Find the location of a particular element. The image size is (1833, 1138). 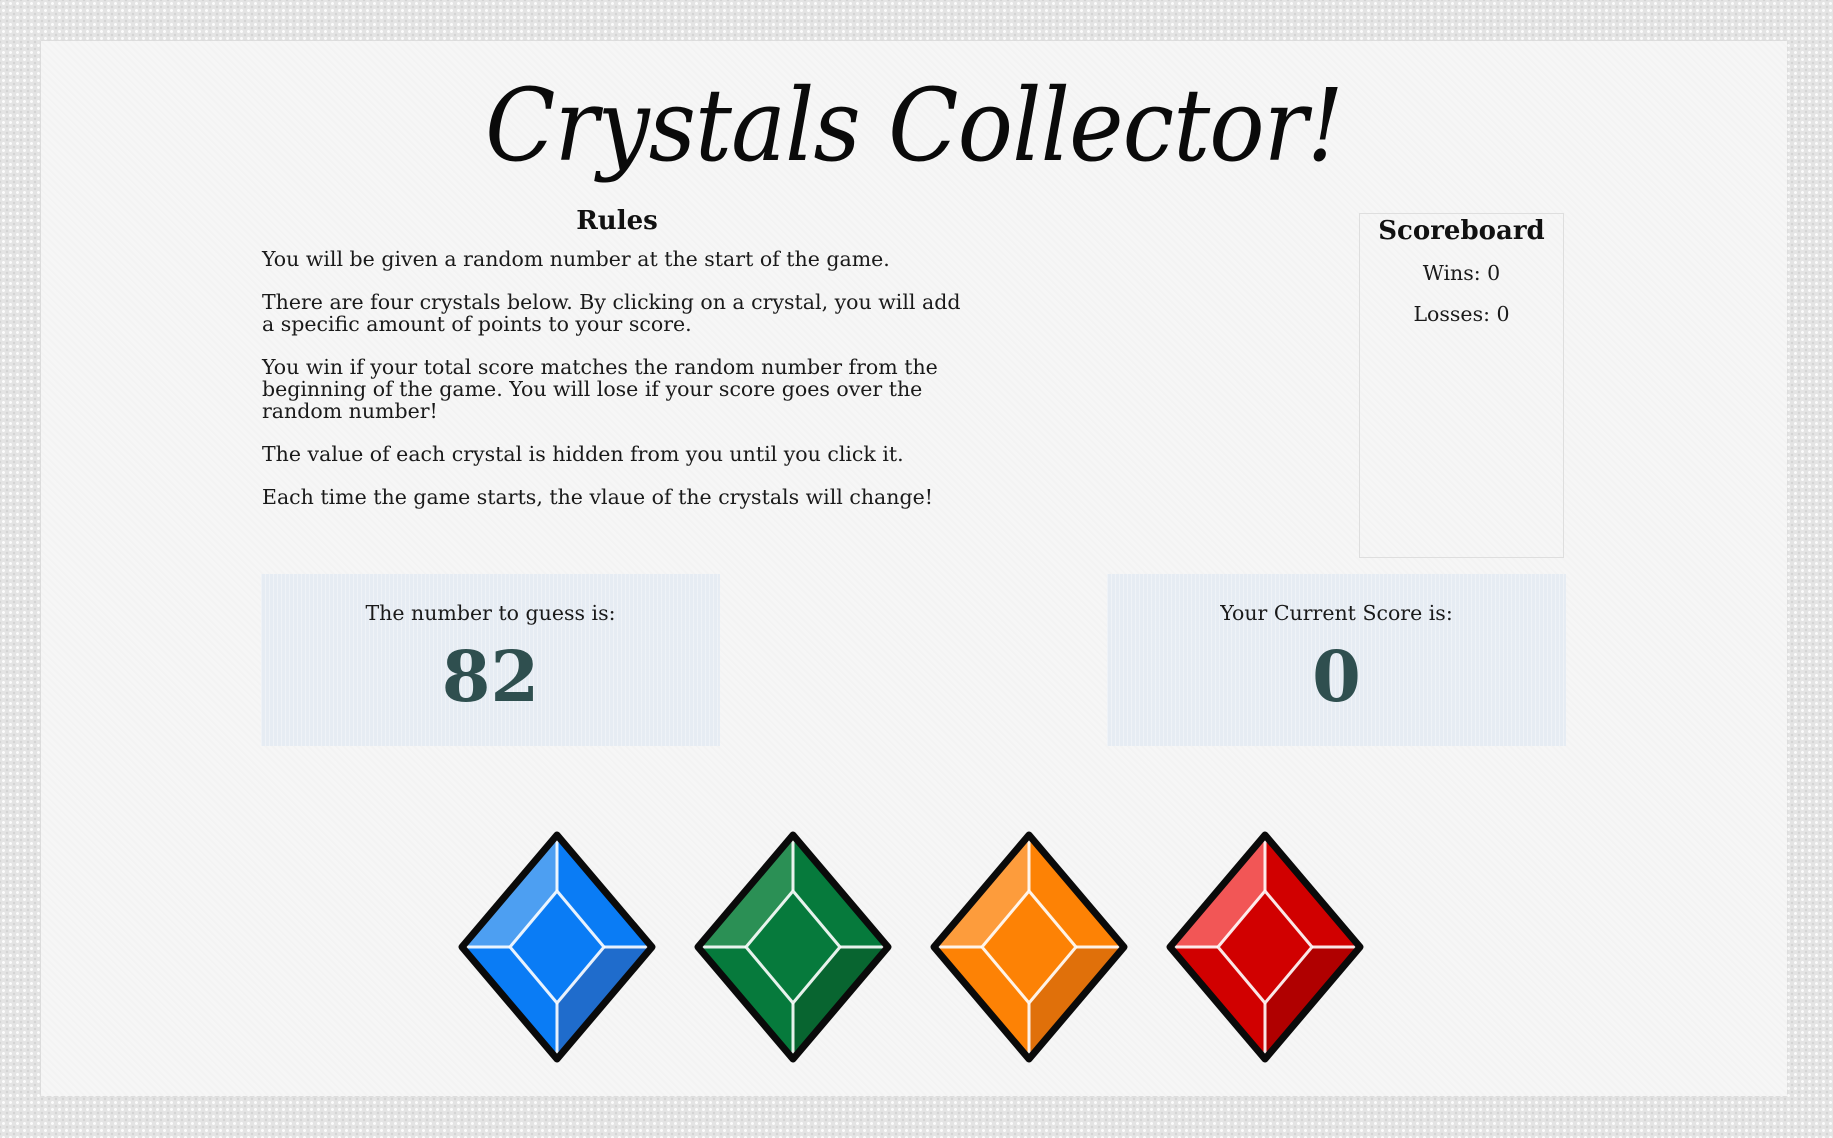

current-score-panel: Your Current Score is: 0 is located at coordinates (1336, 660).